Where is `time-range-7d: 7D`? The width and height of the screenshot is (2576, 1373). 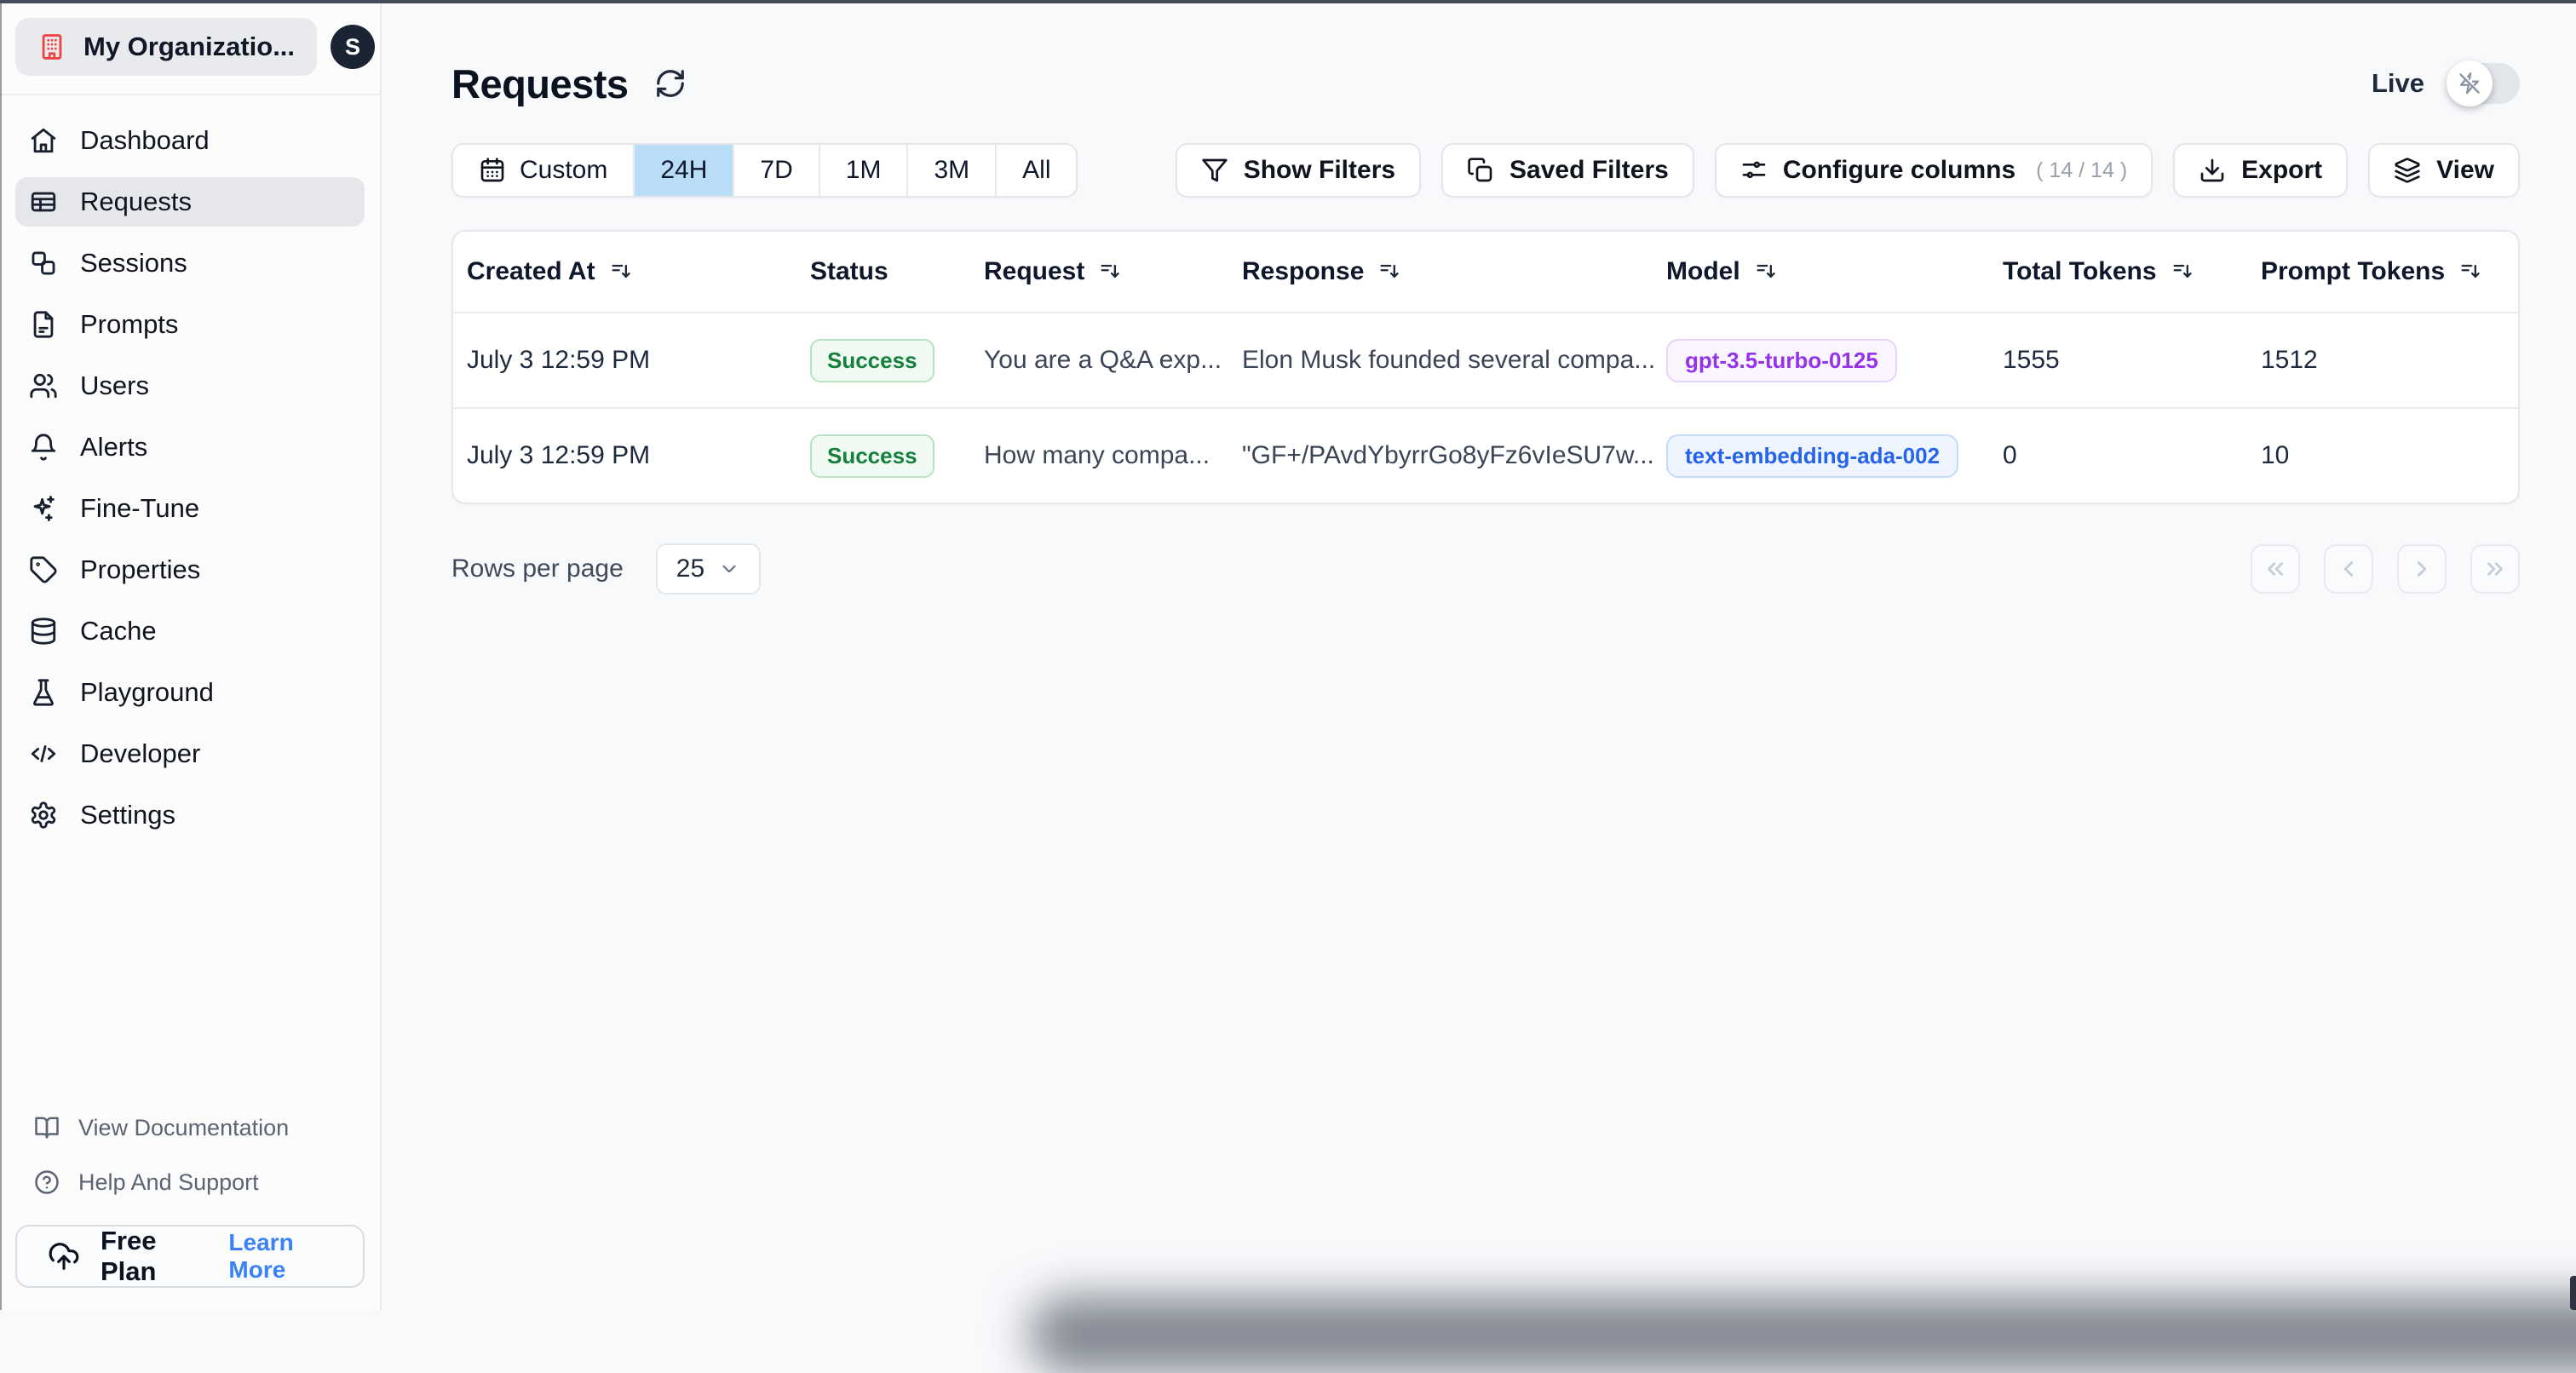
time-range-7d: 7D is located at coordinates (777, 170).